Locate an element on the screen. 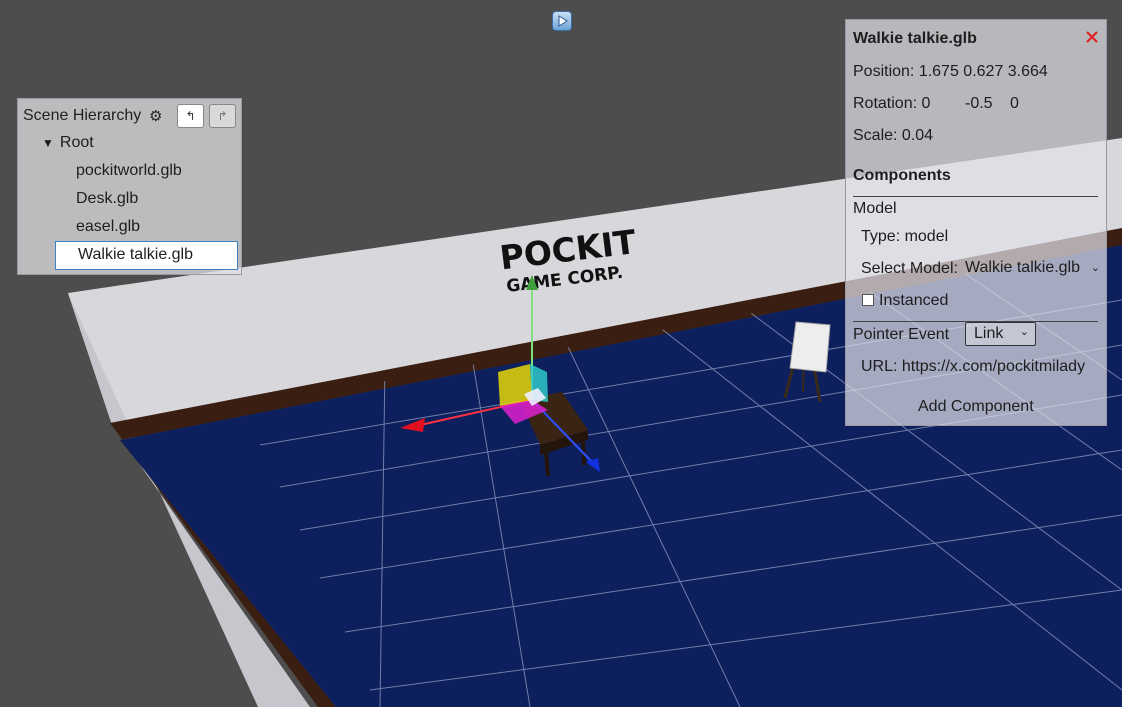 The height and width of the screenshot is (707, 1122). rotation-readout: Rotation: 0 is located at coordinates (892, 103).